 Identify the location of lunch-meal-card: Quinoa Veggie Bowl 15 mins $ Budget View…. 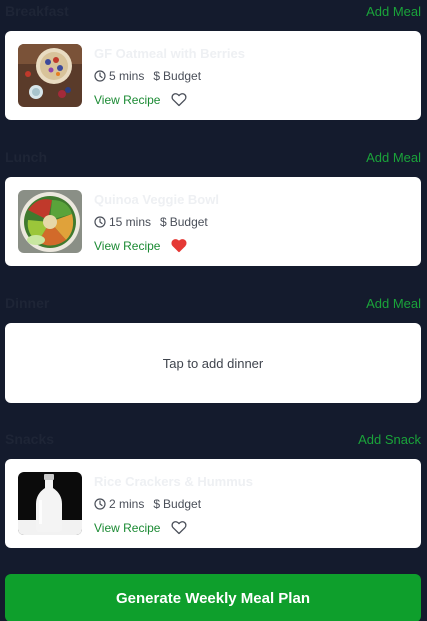
(213, 221).